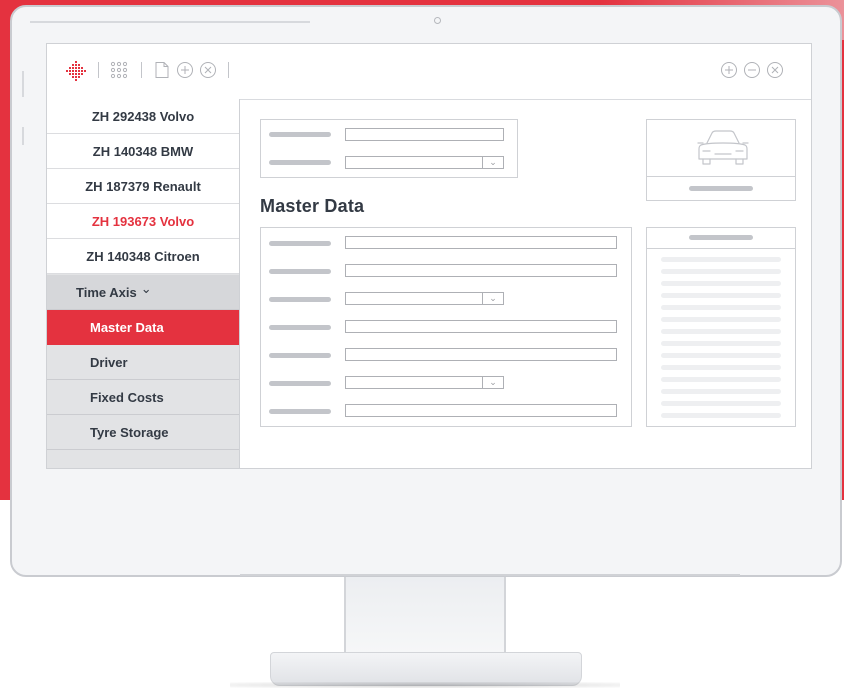 The height and width of the screenshot is (688, 844). I want to click on time-axis-toggle: Time Axis ⌄, so click(143, 292).